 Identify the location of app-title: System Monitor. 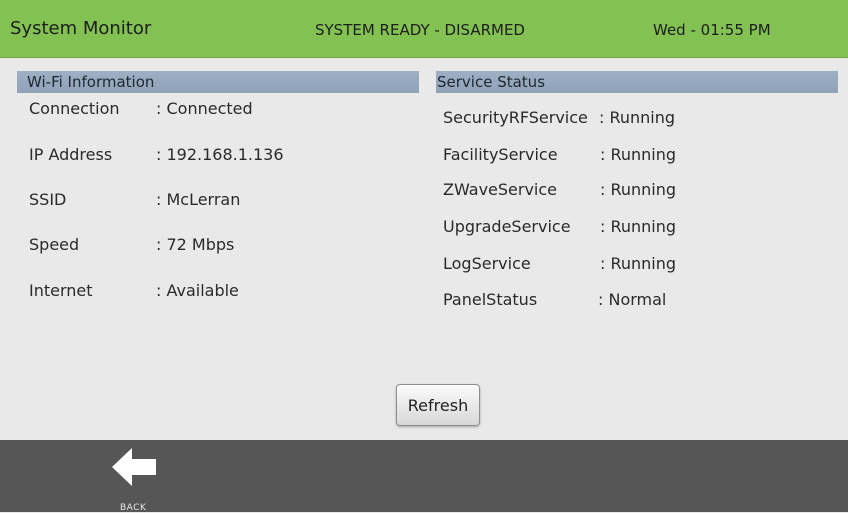
(81, 28).